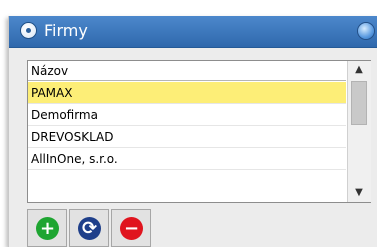 Image resolution: width=377 pixels, height=247 pixels. What do you see at coordinates (187, 115) in the screenshot?
I see `list-item: Demofirma` at bounding box center [187, 115].